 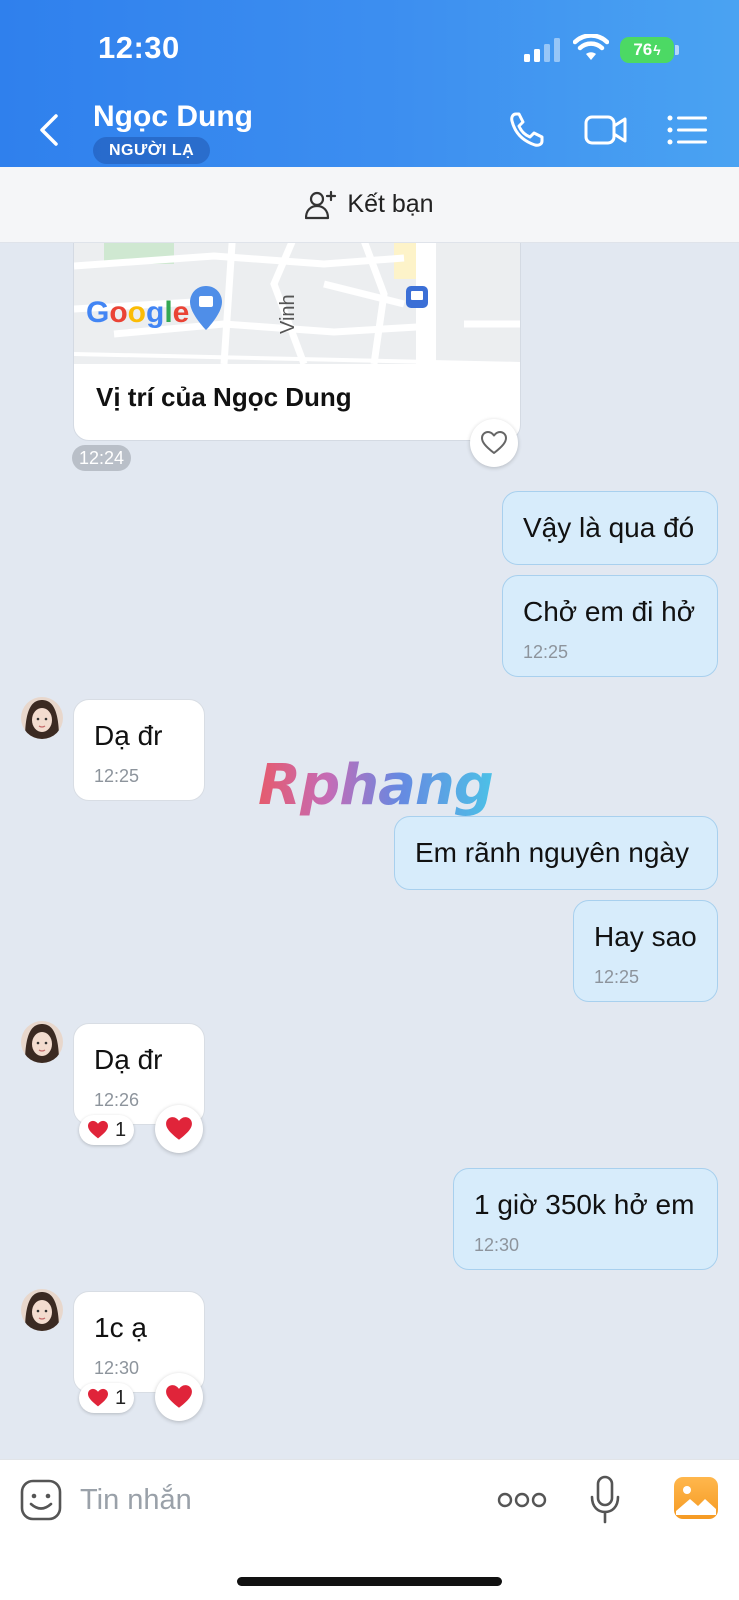 I want to click on cellular-signal-icon, so click(x=542, y=50).